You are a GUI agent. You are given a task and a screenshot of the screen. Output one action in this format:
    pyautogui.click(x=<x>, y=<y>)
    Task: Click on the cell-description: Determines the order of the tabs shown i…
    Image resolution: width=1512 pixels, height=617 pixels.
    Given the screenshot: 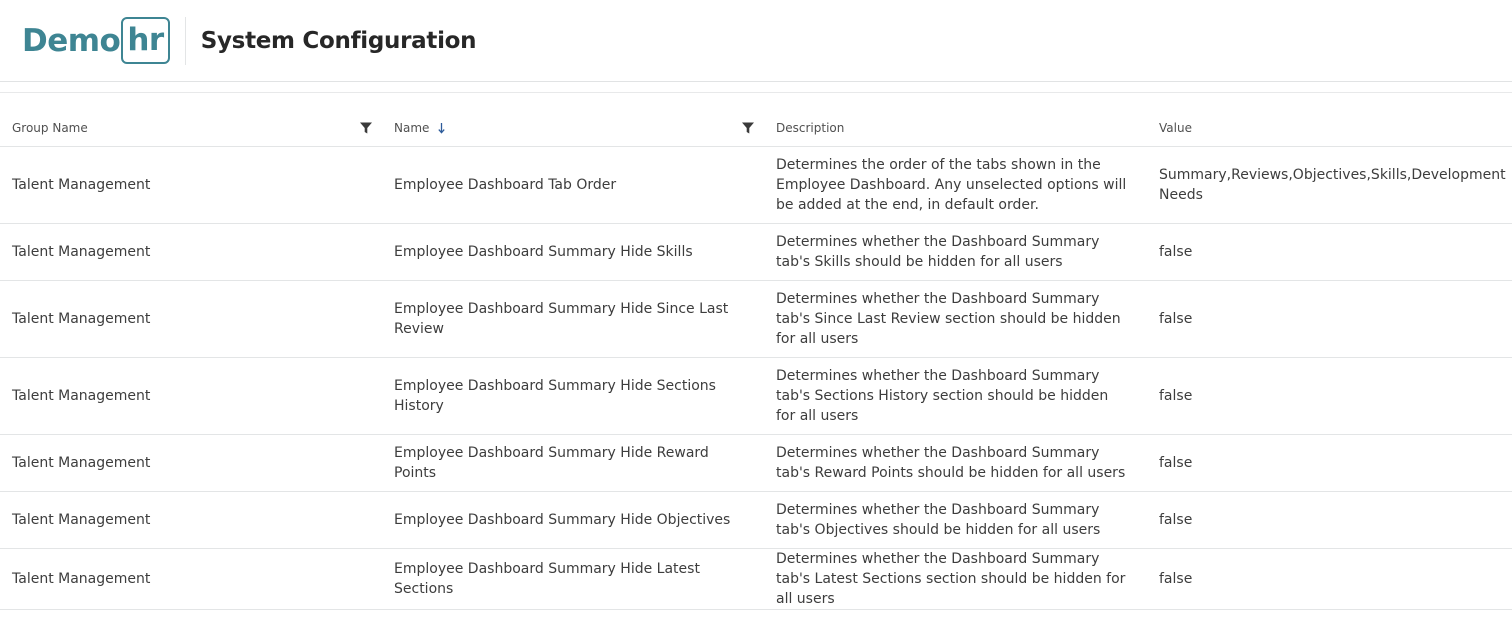 What is the action you would take?
    pyautogui.click(x=955, y=185)
    